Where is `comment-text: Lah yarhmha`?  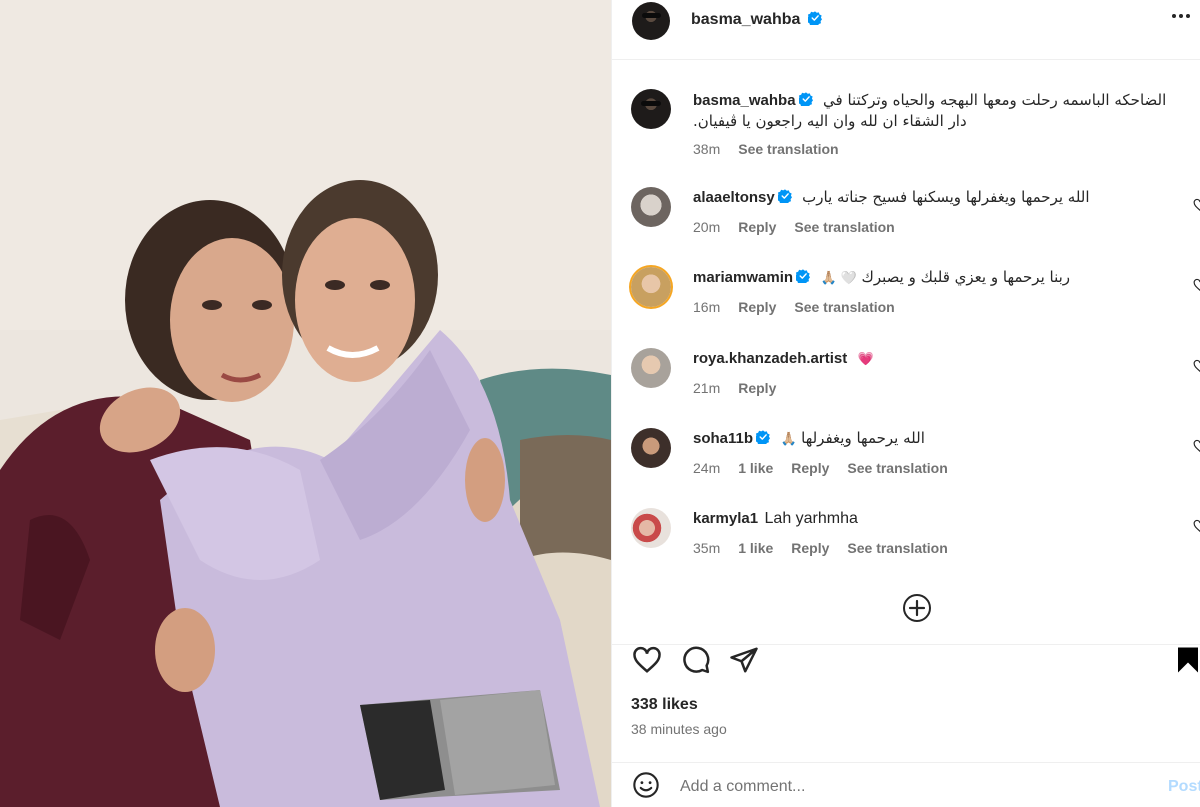
comment-text: Lah yarhmha is located at coordinates (811, 518).